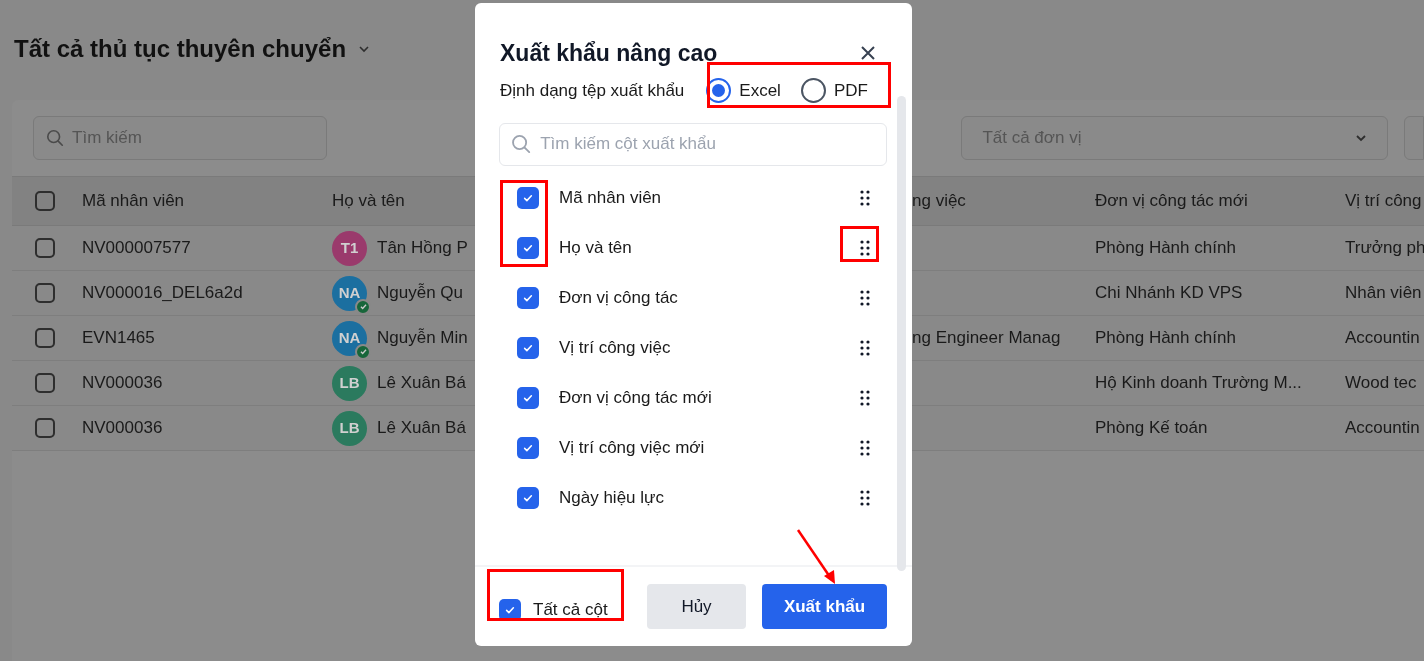 The width and height of the screenshot is (1424, 661). Describe the element at coordinates (824, 606) in the screenshot. I see `export-button: Xuất khẩu` at that location.